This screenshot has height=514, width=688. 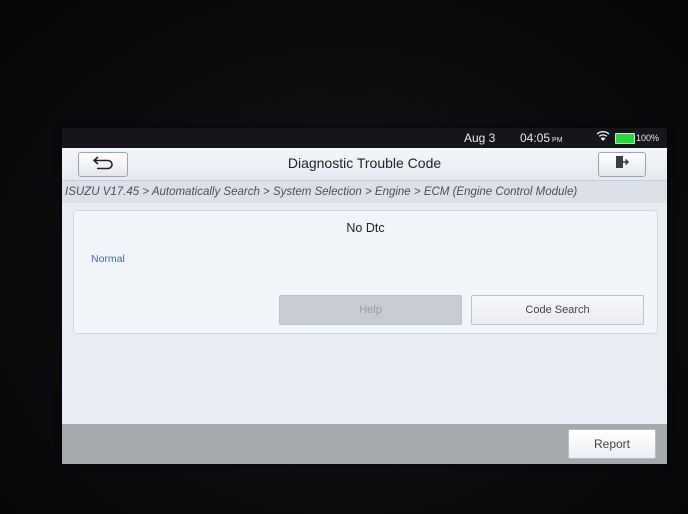 What do you see at coordinates (480, 138) in the screenshot?
I see `status-date: Aug 3` at bounding box center [480, 138].